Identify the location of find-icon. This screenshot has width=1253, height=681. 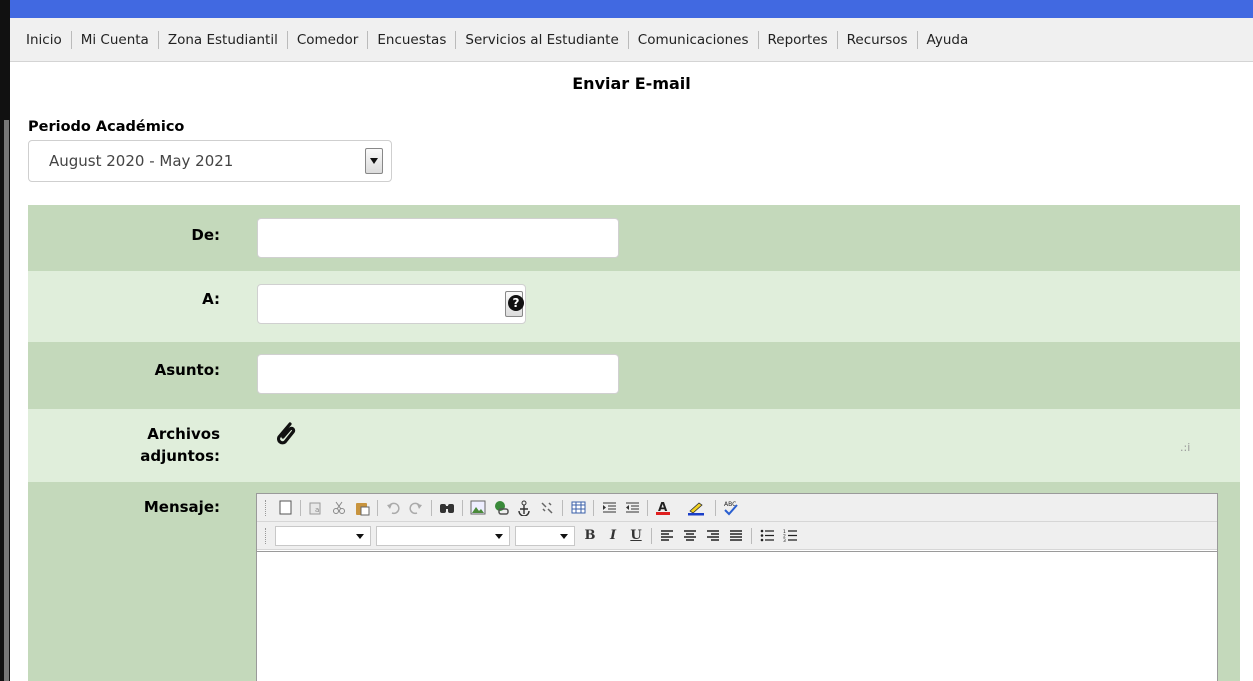
(447, 508).